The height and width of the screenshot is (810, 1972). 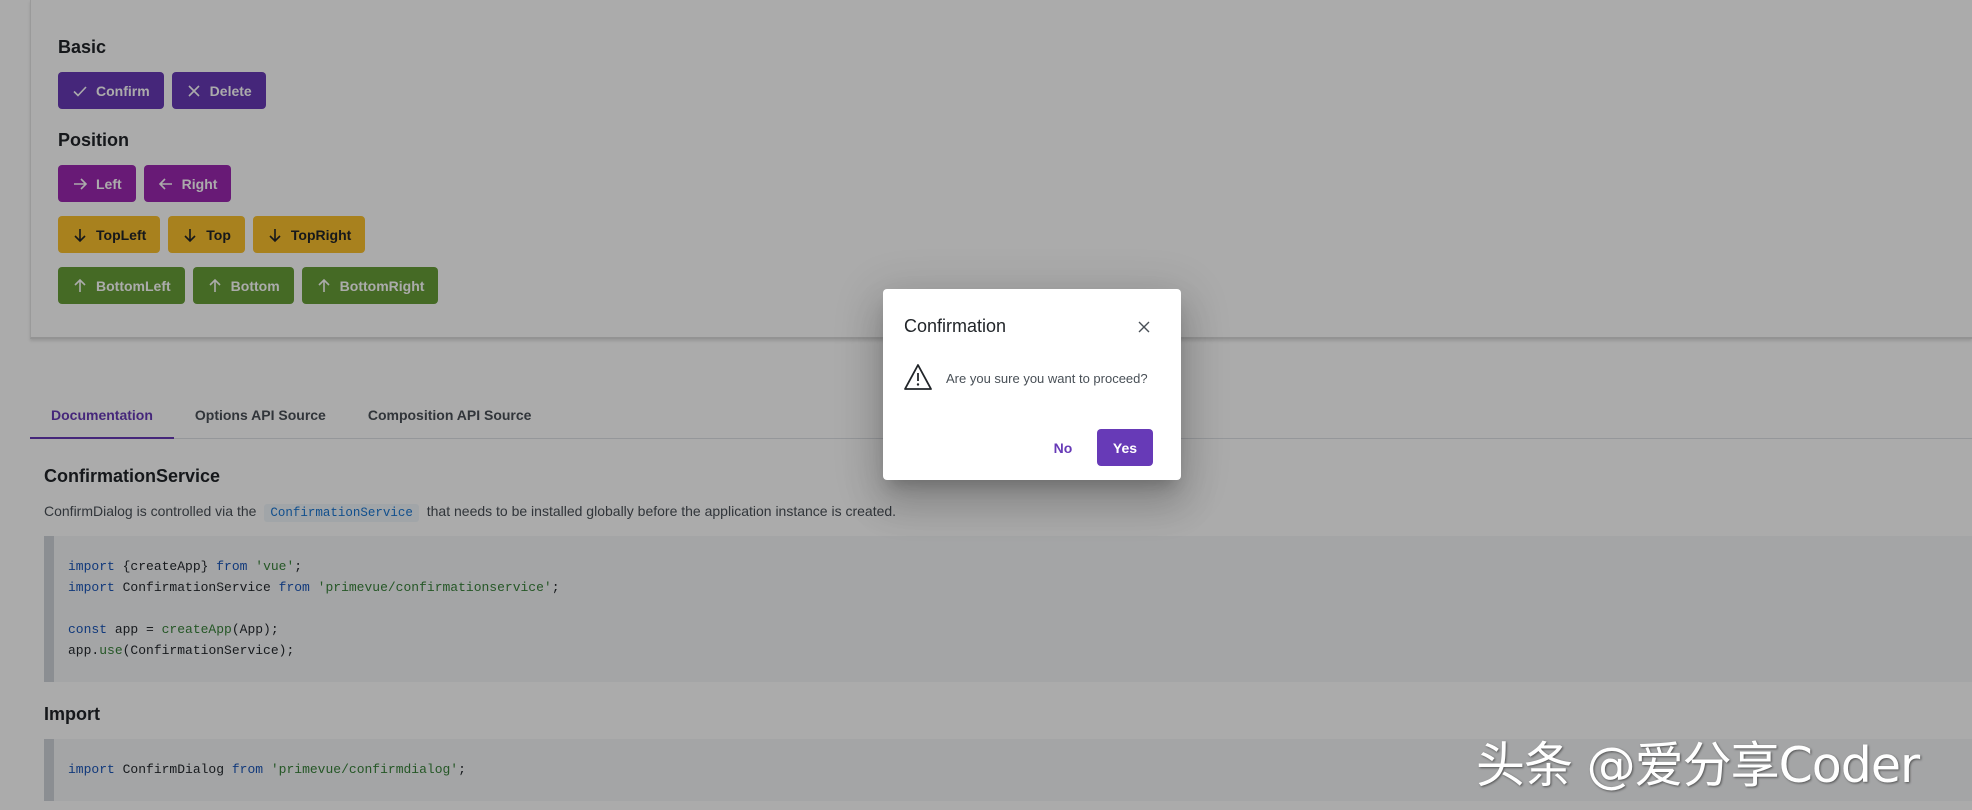 What do you see at coordinates (1125, 447) in the screenshot?
I see `dialog-yes-button: Yes` at bounding box center [1125, 447].